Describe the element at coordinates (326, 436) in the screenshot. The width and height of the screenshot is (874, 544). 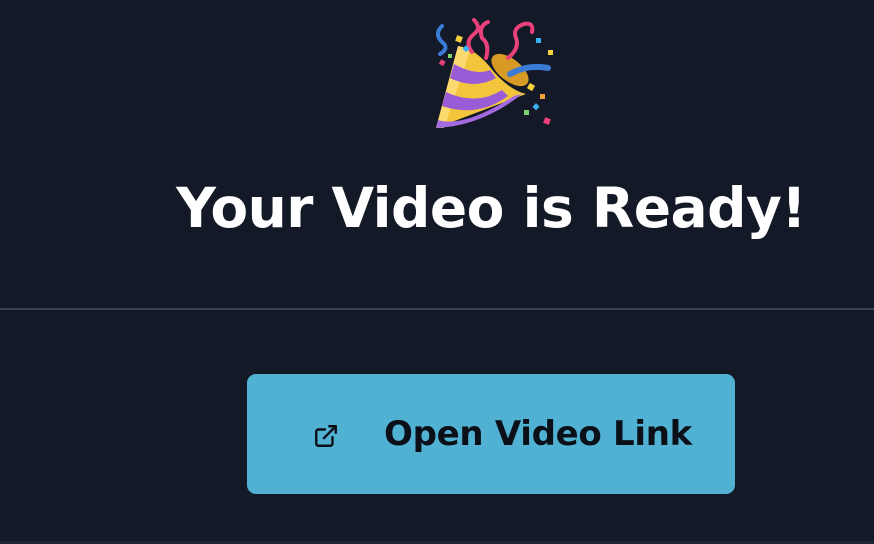
I see `external-link-icon` at that location.